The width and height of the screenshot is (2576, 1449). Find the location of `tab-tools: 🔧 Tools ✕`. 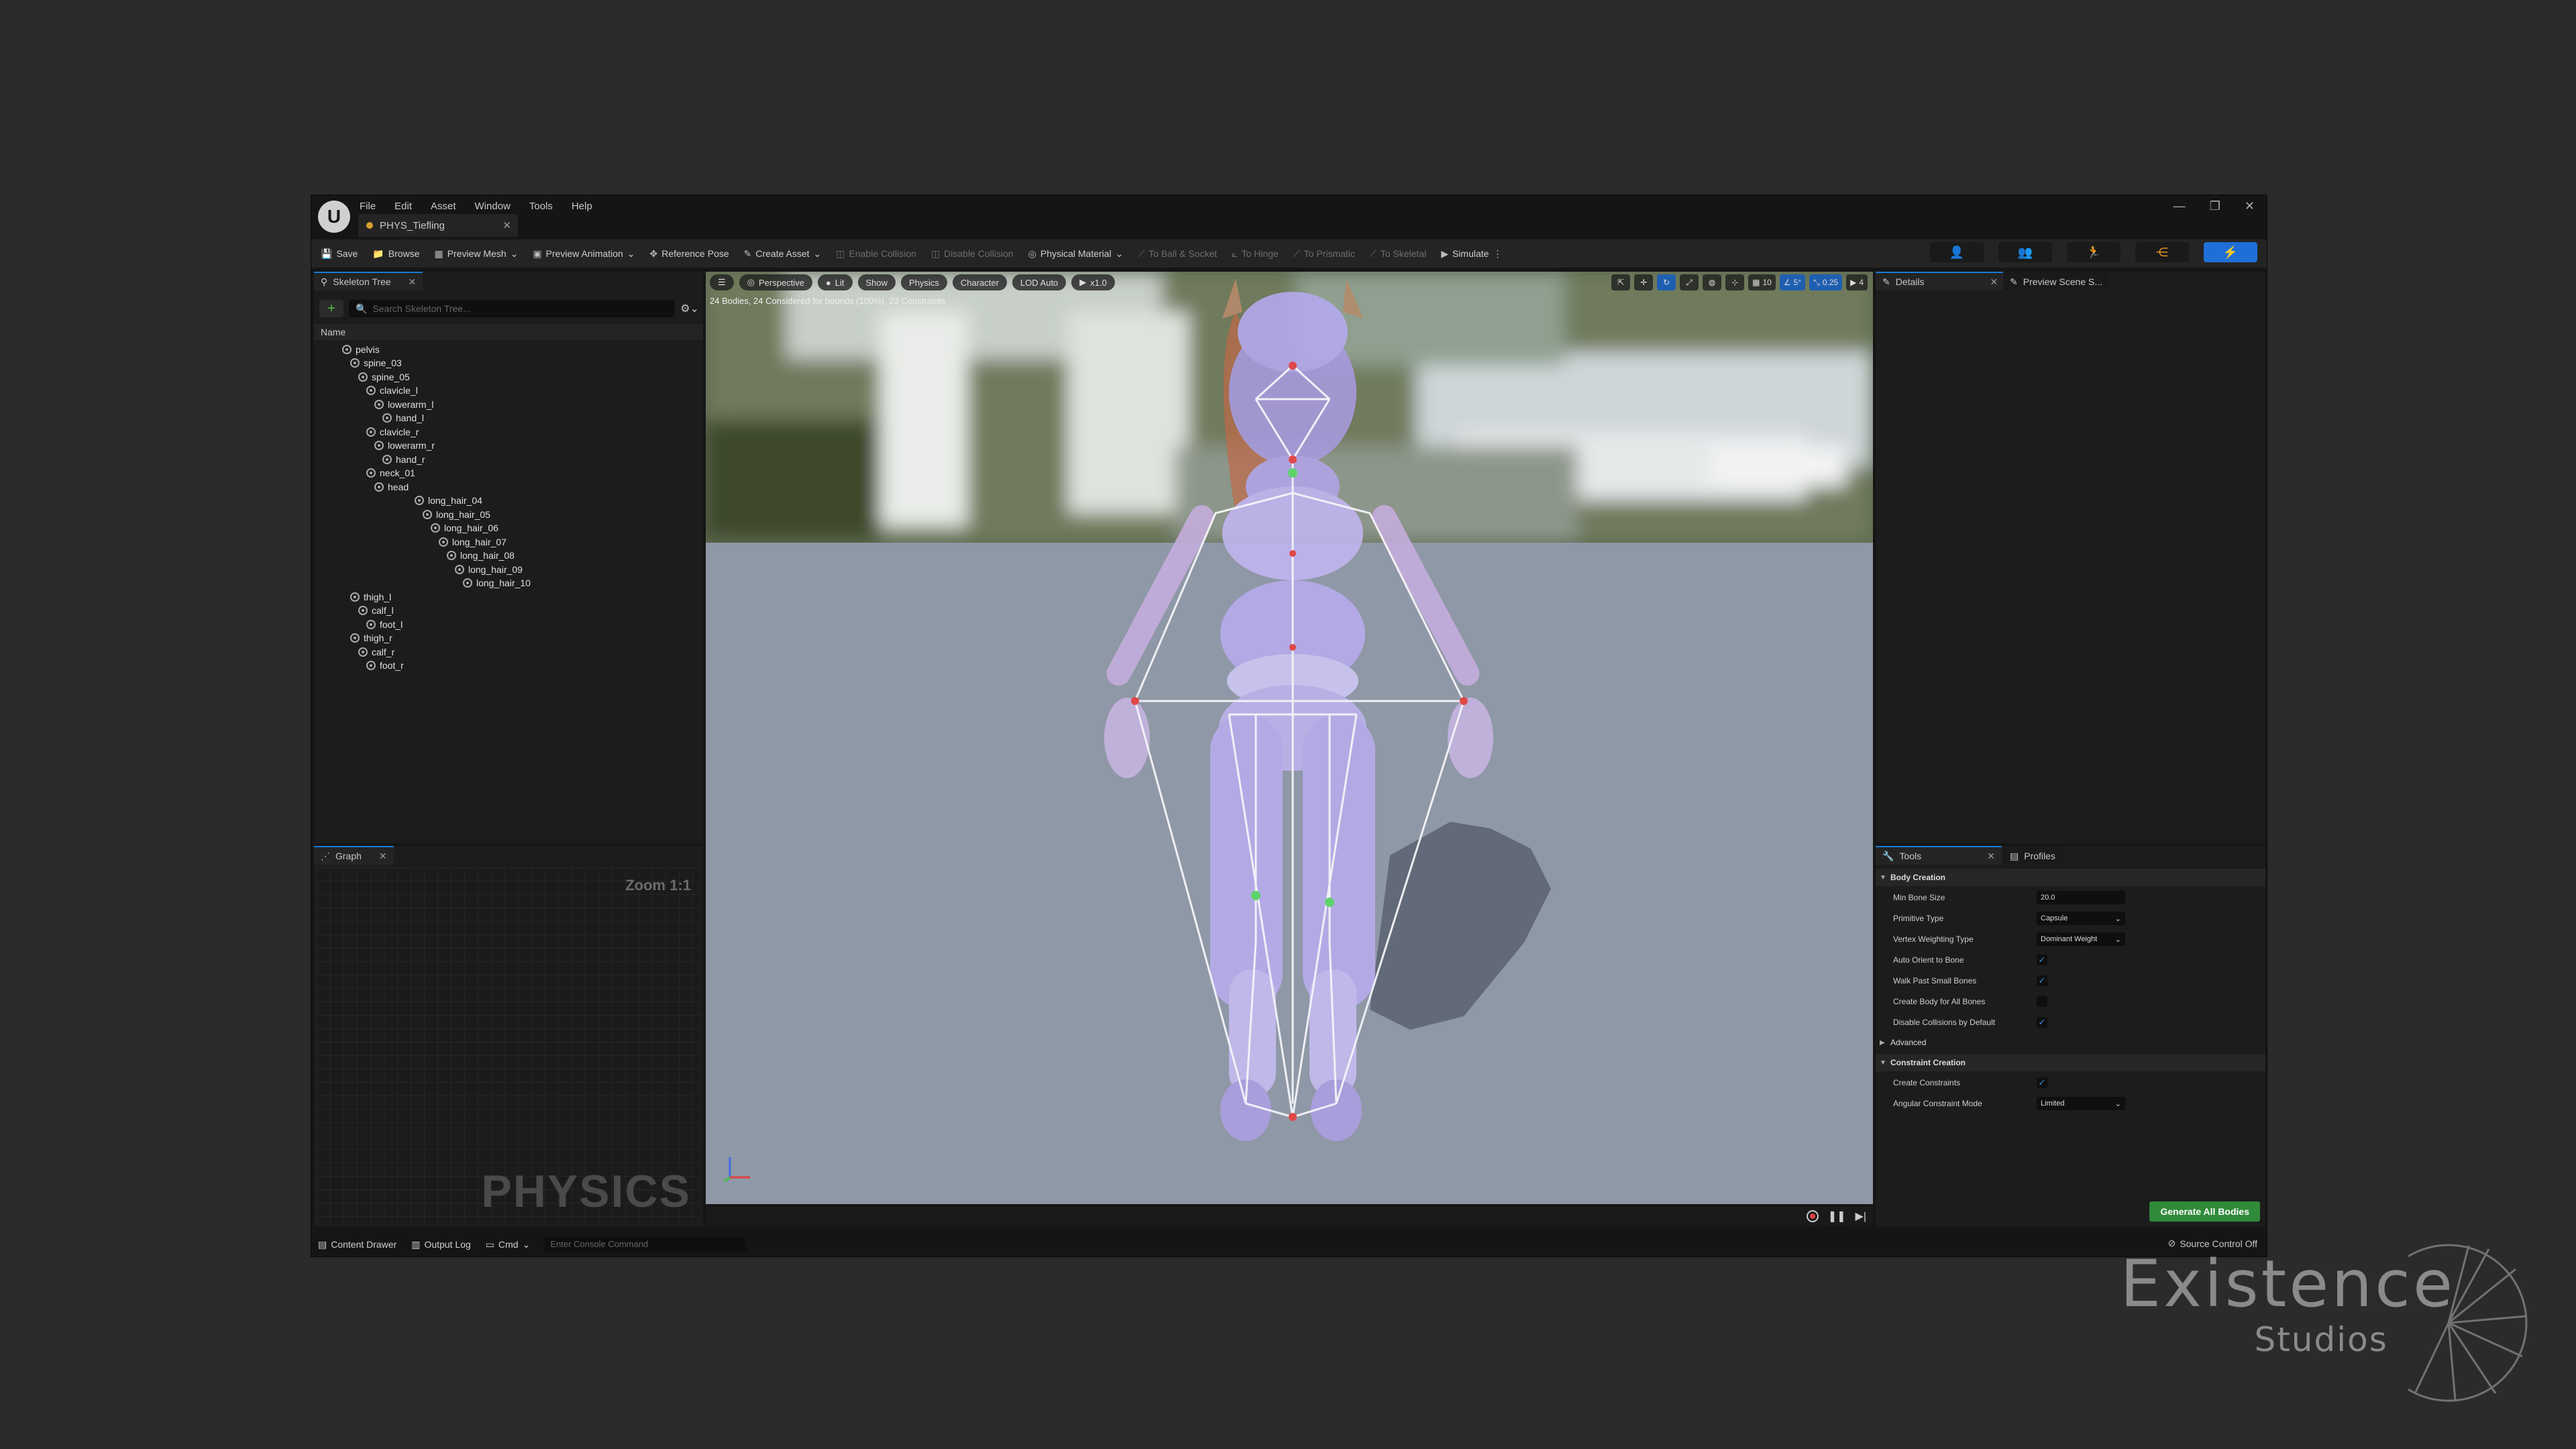

tab-tools: 🔧 Tools ✕ is located at coordinates (1939, 855).